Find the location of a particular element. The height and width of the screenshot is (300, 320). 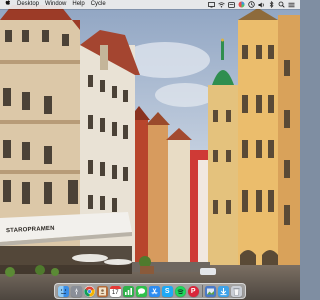

color-icon is located at coordinates (241, 4).